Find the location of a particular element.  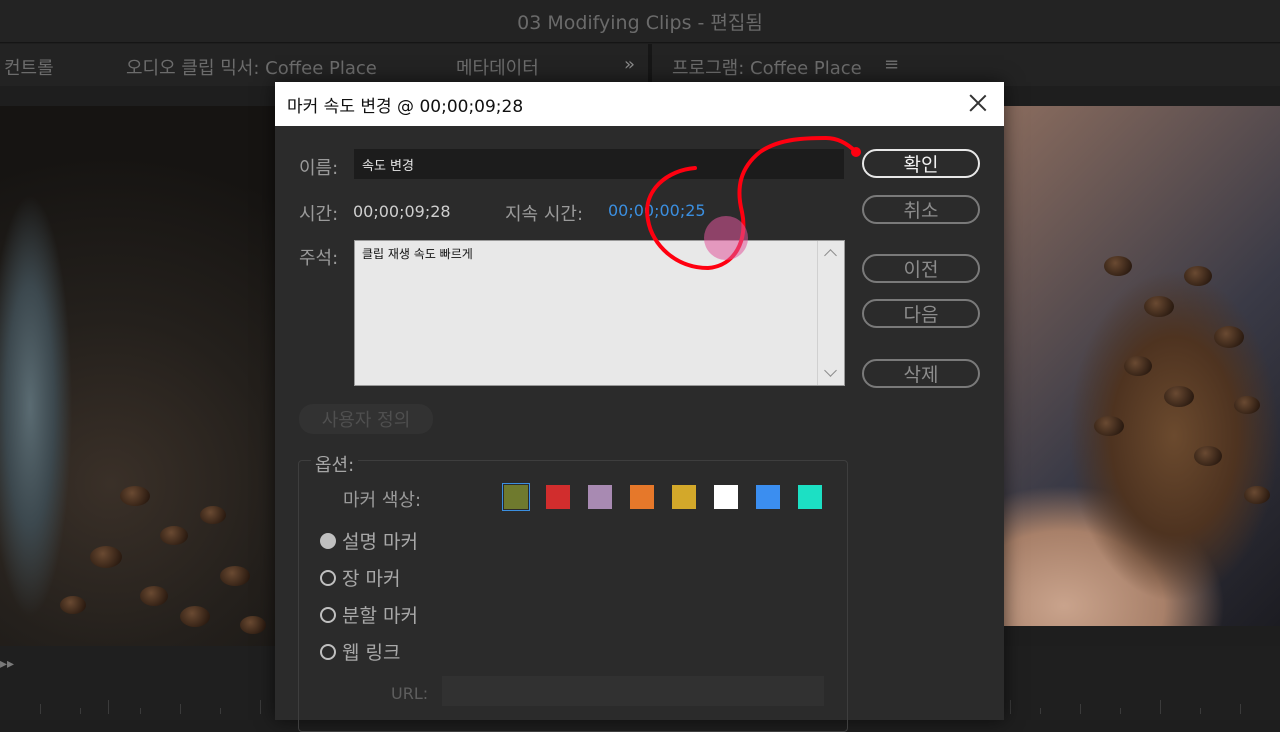

panel-divider is located at coordinates (650, 65).